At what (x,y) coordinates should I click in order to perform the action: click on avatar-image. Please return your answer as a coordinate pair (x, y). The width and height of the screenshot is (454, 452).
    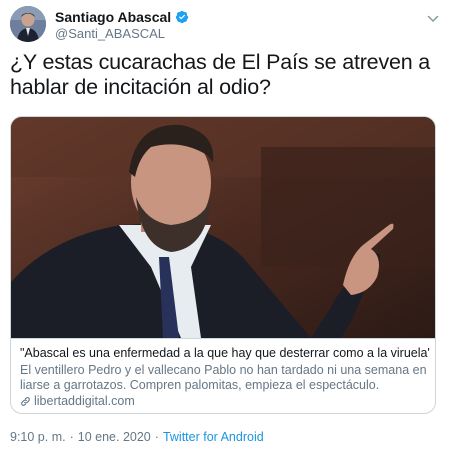
    Looking at the image, I should click on (28, 24).